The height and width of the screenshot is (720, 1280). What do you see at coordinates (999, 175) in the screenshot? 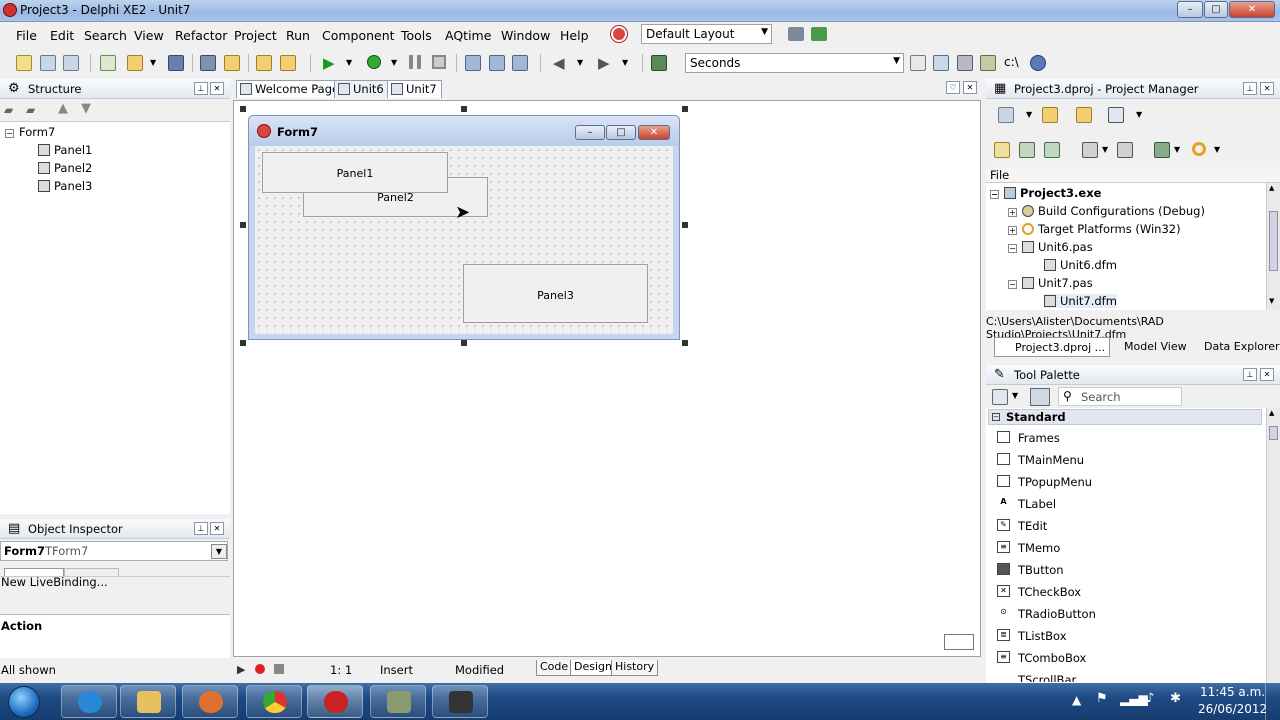
I see `column-file: File` at bounding box center [999, 175].